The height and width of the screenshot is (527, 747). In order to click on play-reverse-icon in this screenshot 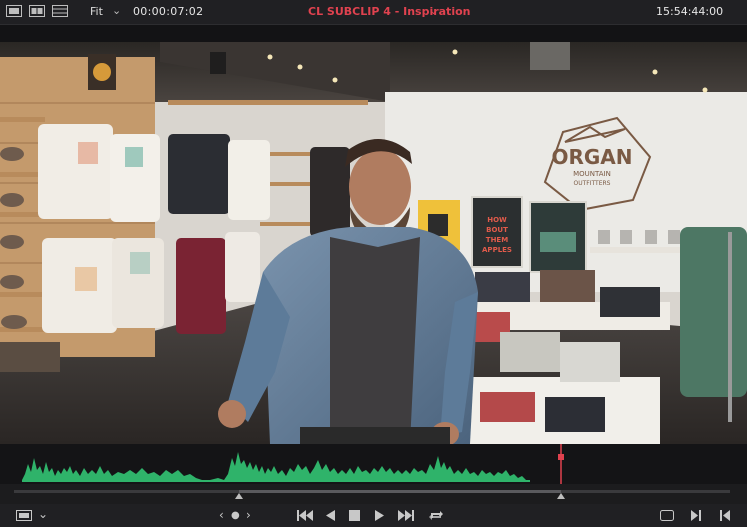, I will do `click(330, 515)`.